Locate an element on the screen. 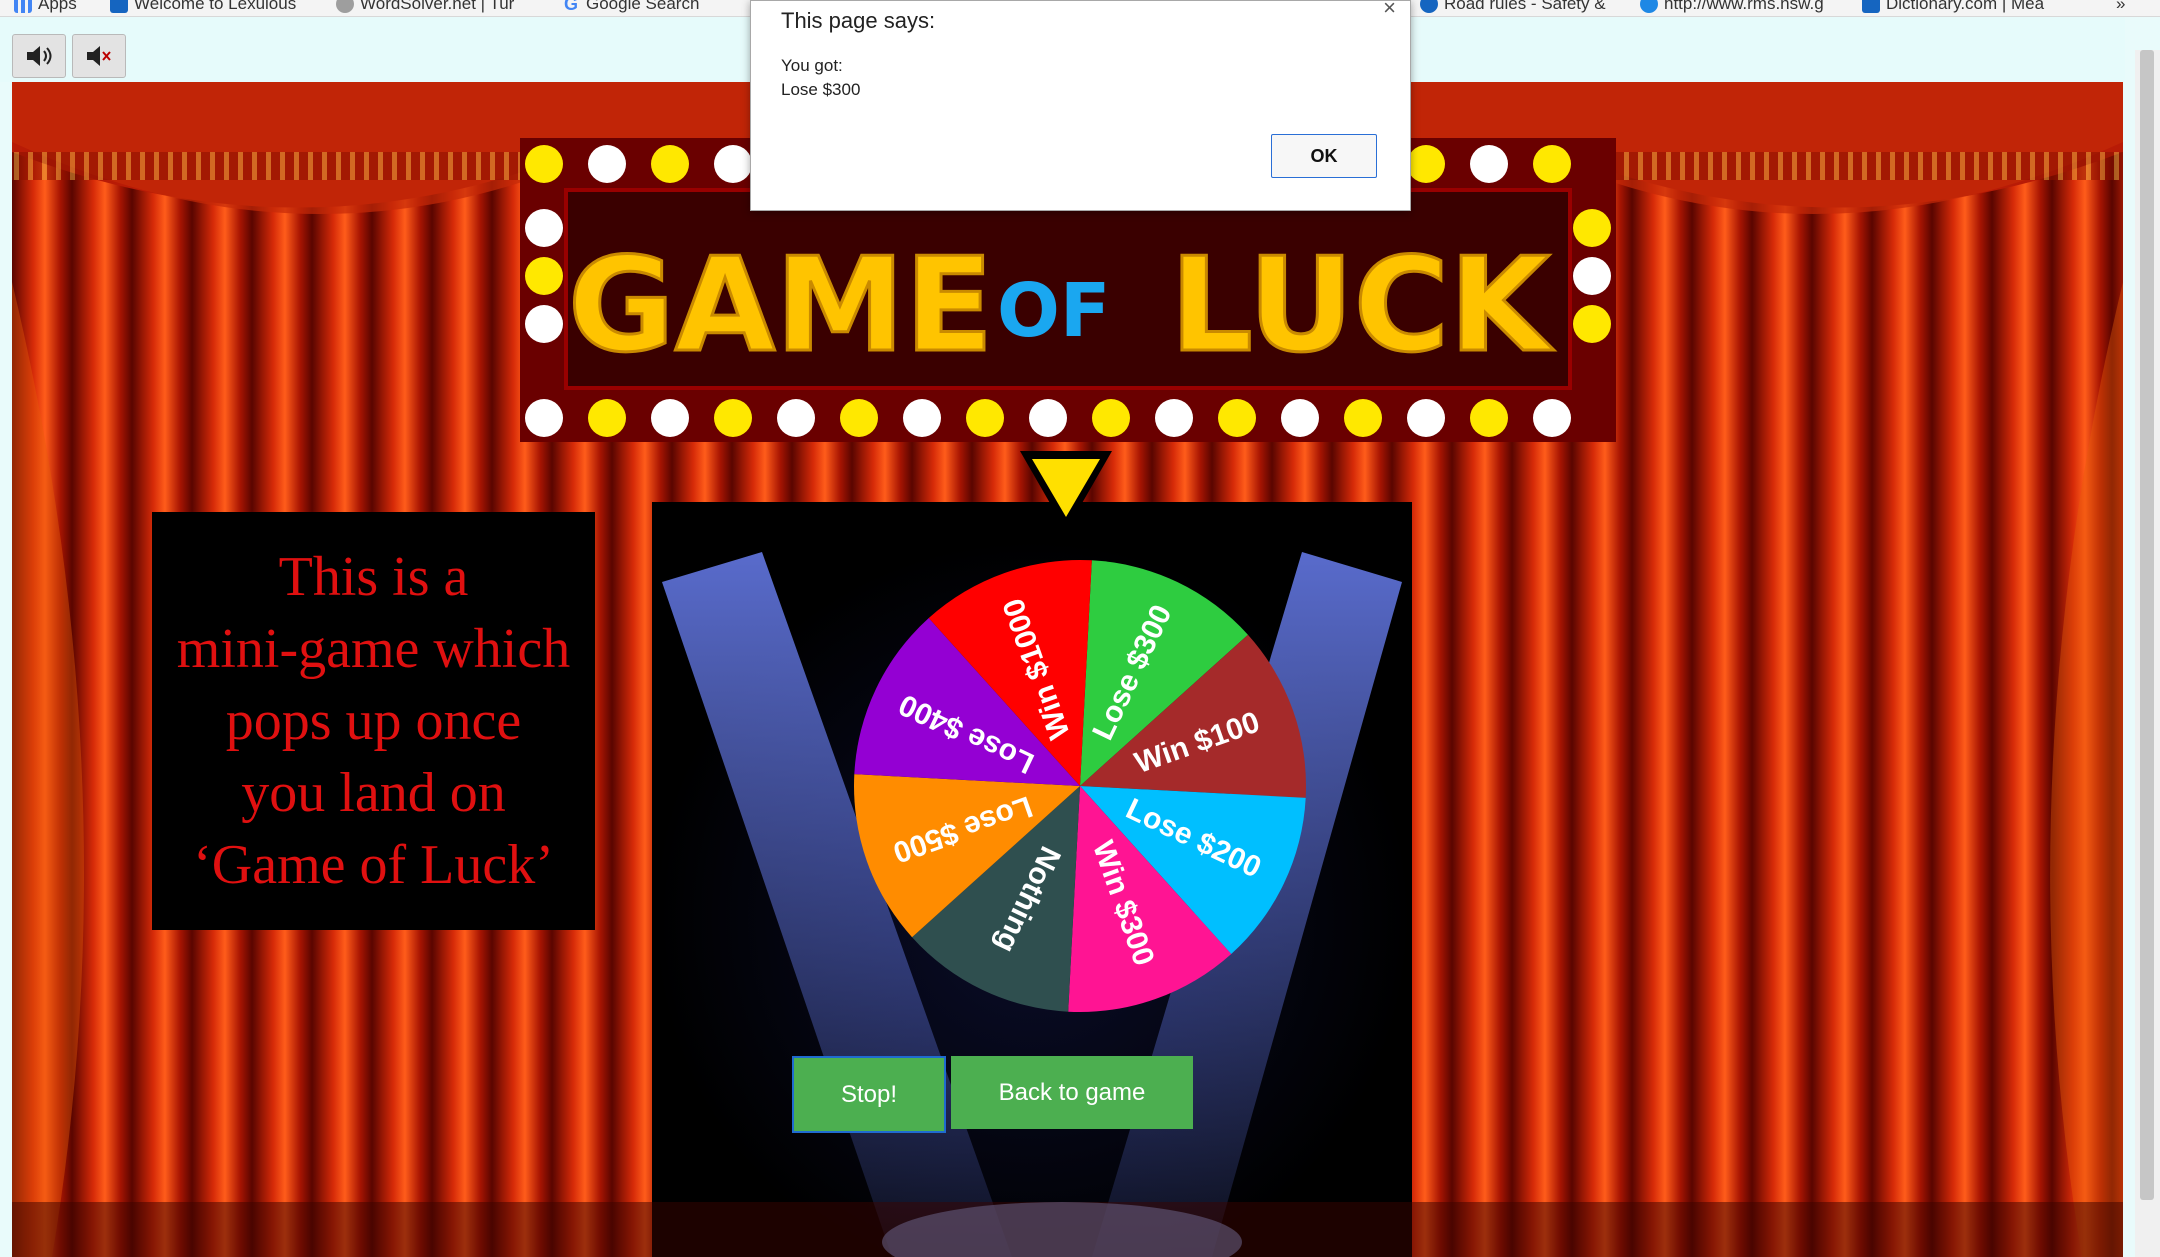  bookmark-lexulous: Welcome to Lexulous is located at coordinates (203, 7).